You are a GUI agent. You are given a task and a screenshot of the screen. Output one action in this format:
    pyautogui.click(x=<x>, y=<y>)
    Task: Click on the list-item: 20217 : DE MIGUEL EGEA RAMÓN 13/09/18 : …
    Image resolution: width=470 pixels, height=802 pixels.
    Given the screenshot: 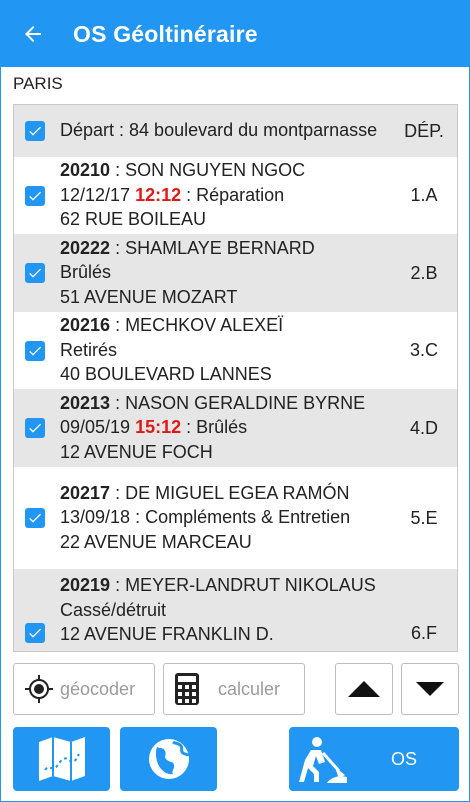 What is the action you would take?
    pyautogui.click(x=235, y=518)
    